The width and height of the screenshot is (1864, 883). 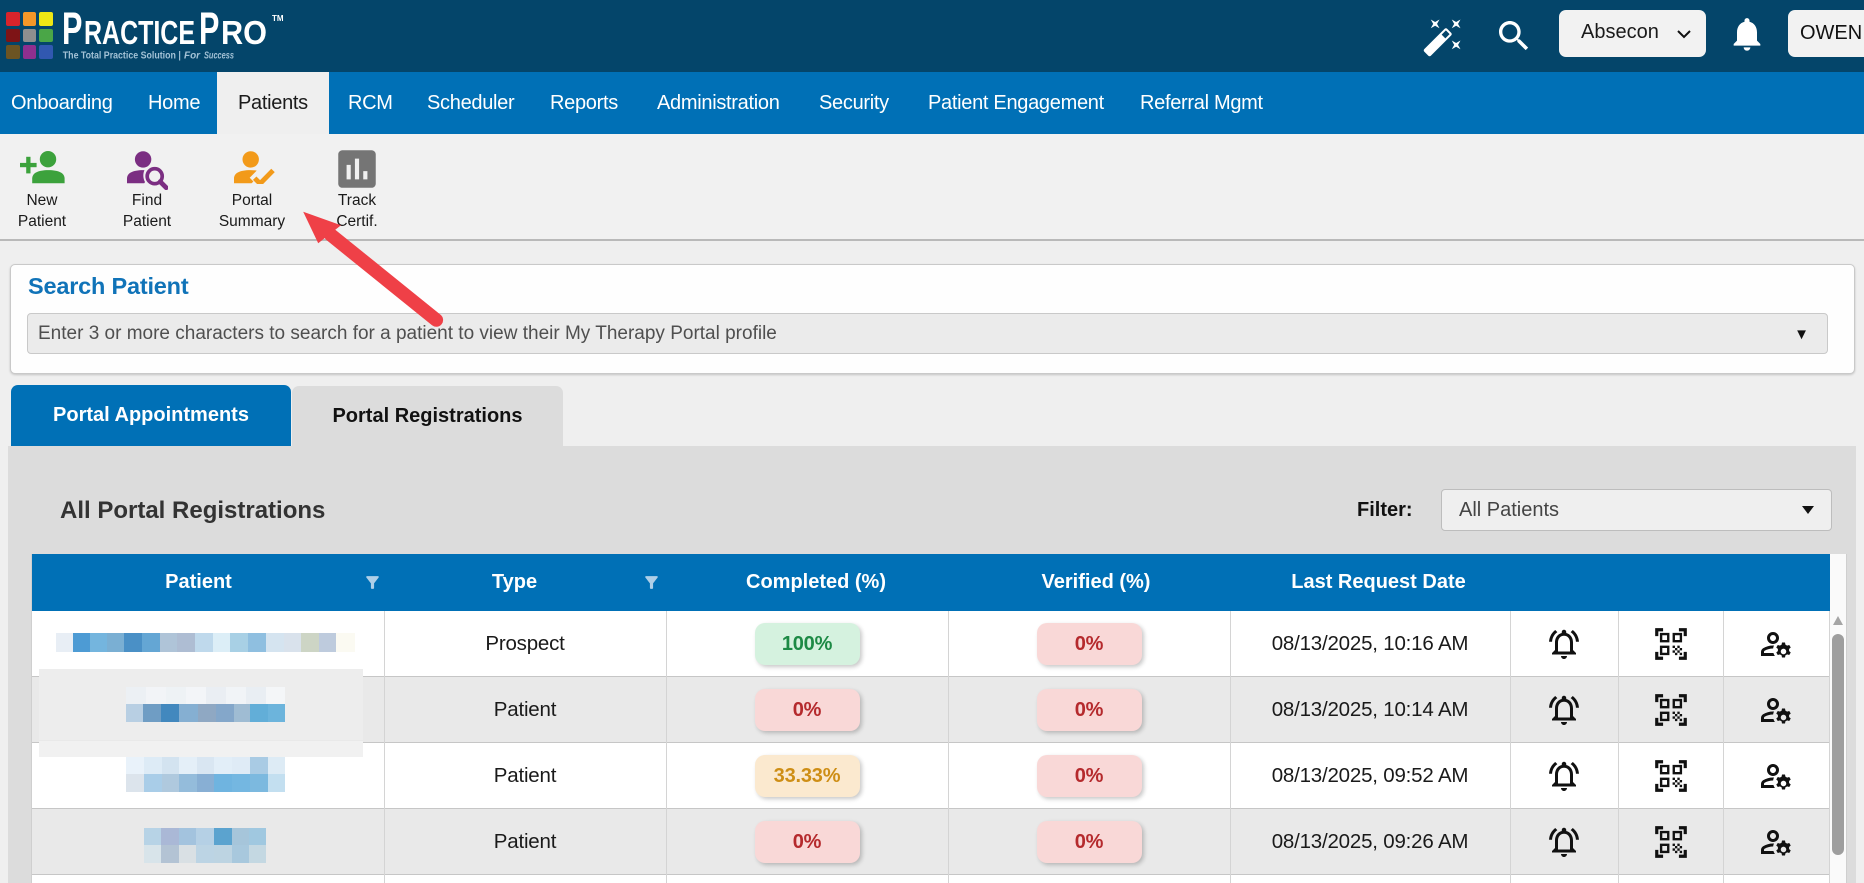 I want to click on svg-text: The Total Practice Solution |, so click(x=122, y=56).